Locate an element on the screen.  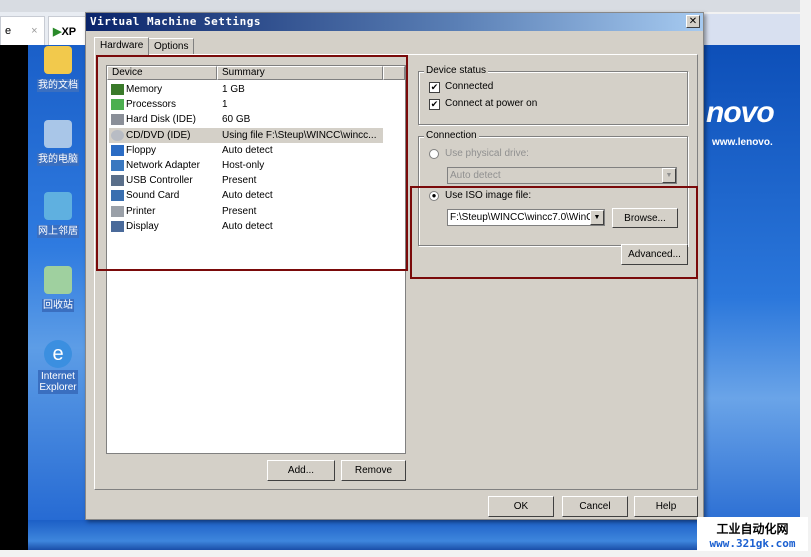
ok-button: OK is located at coordinates (521, 506).